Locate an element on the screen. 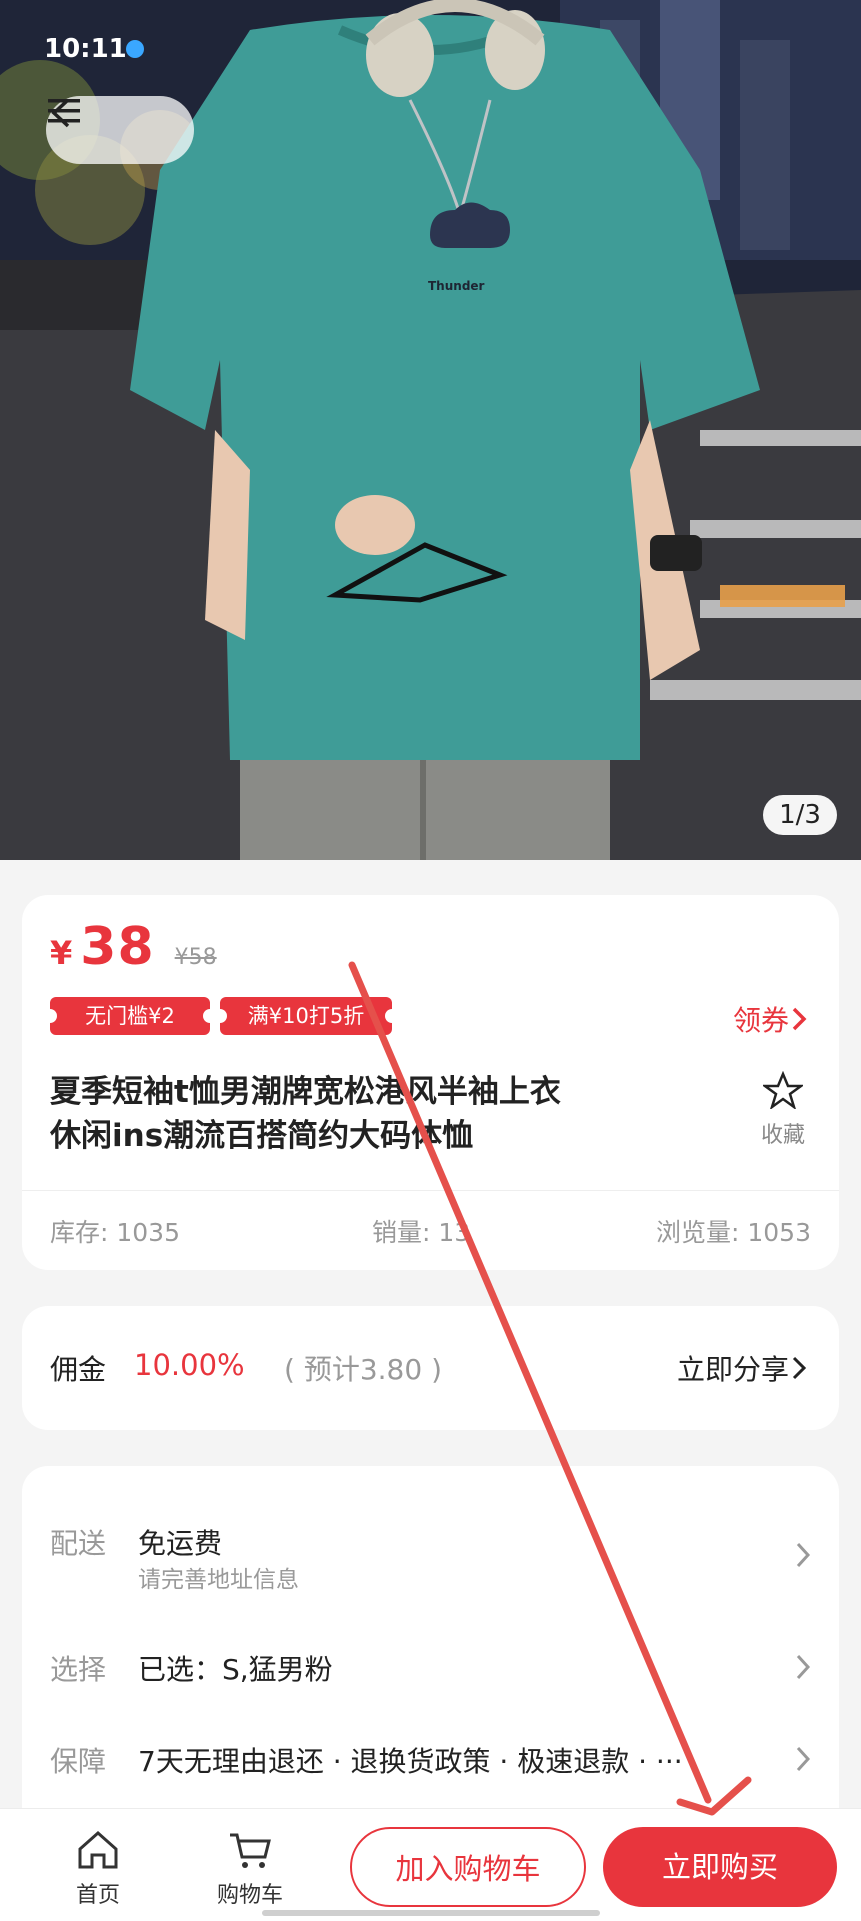 This screenshot has height=1921, width=861. tab-cart-label: 购物车 is located at coordinates (249, 1895).